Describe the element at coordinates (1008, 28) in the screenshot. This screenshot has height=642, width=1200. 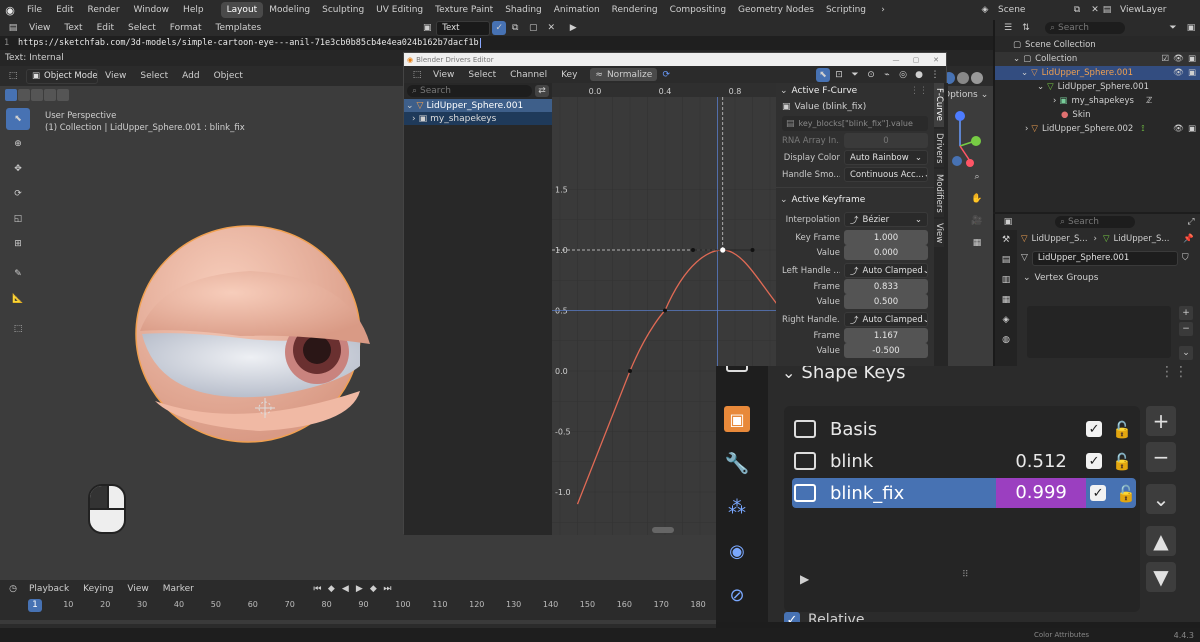
I see `outliner-editor-icon: ☰` at that location.